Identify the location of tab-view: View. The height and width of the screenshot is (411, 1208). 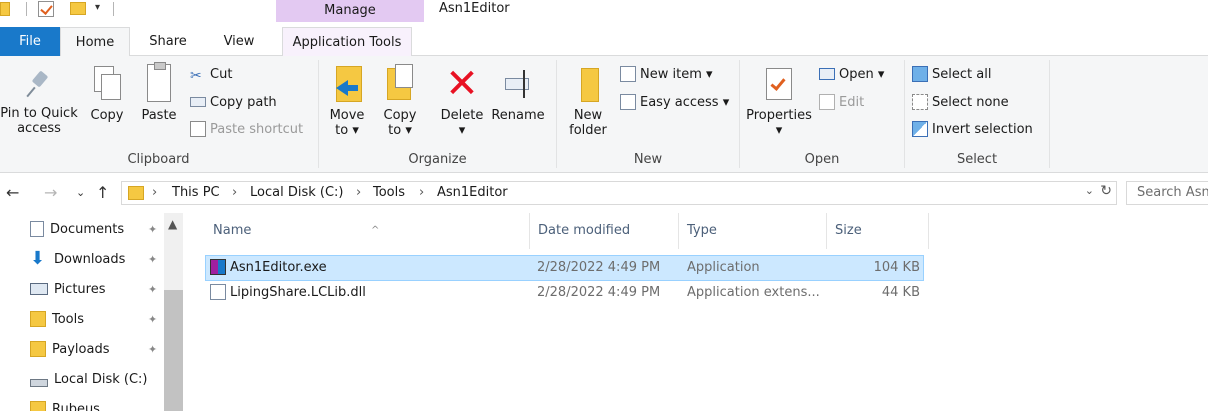
(239, 41).